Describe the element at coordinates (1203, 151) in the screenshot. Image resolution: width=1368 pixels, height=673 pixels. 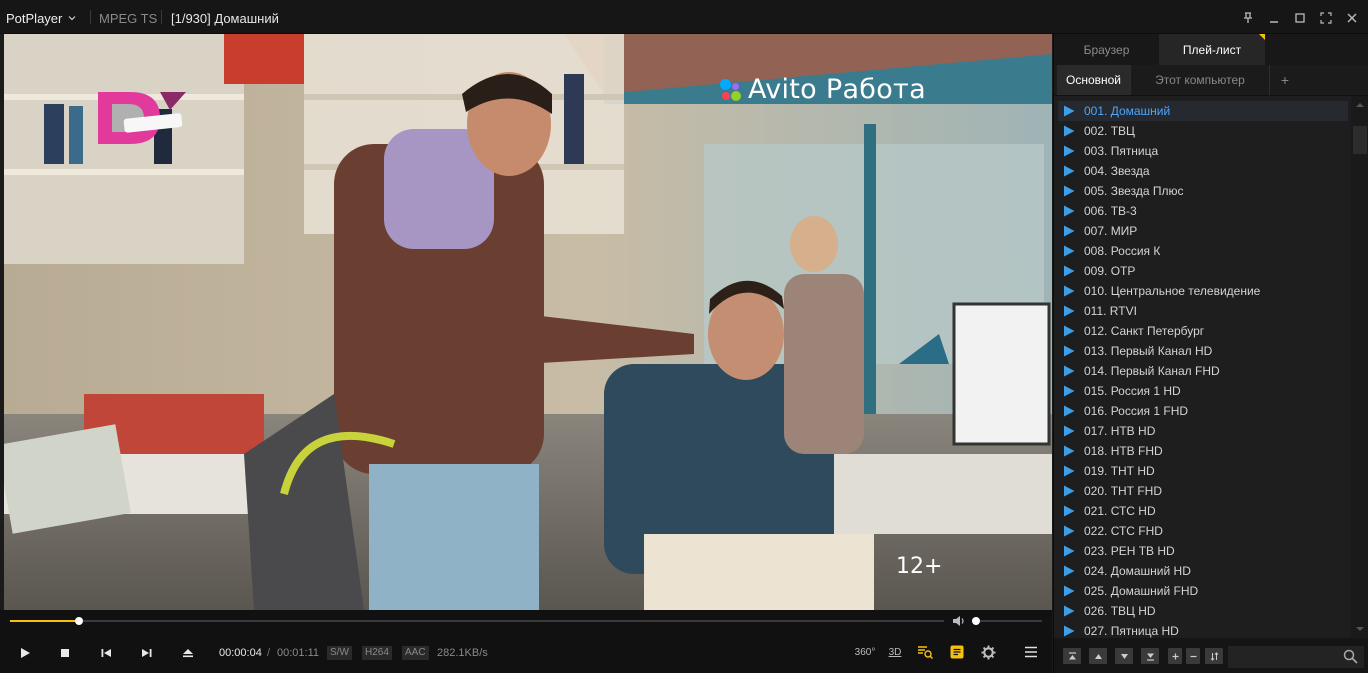
I see `playlist-item: 003. Пятница` at that location.